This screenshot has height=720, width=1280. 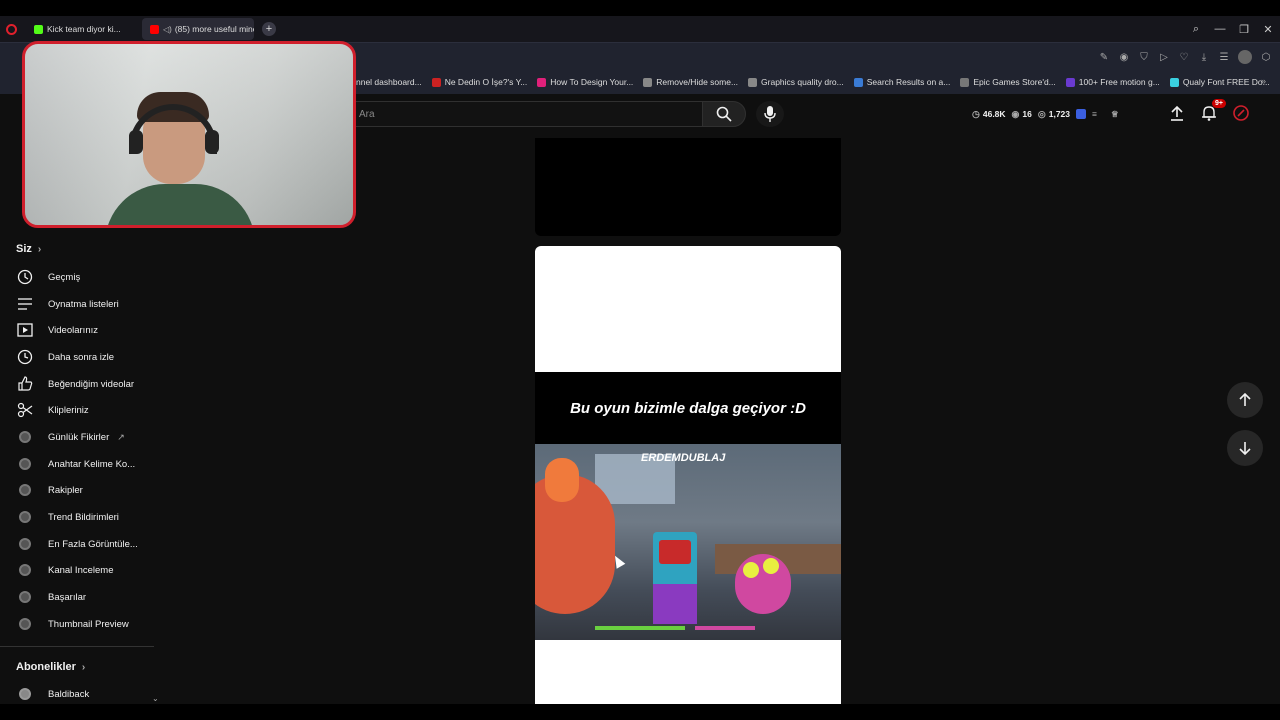 What do you see at coordinates (50, 667) in the screenshot?
I see `subscriptions-heading: Abonelikler ›` at bounding box center [50, 667].